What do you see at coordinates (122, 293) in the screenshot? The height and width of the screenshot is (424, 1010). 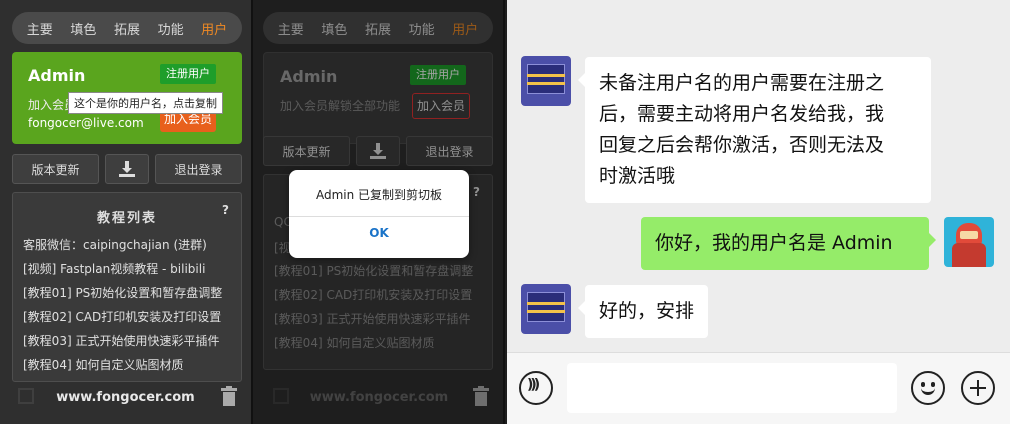 I see `tutorial-item: [教程01] PS初始化设置和暂存盘调整` at bounding box center [122, 293].